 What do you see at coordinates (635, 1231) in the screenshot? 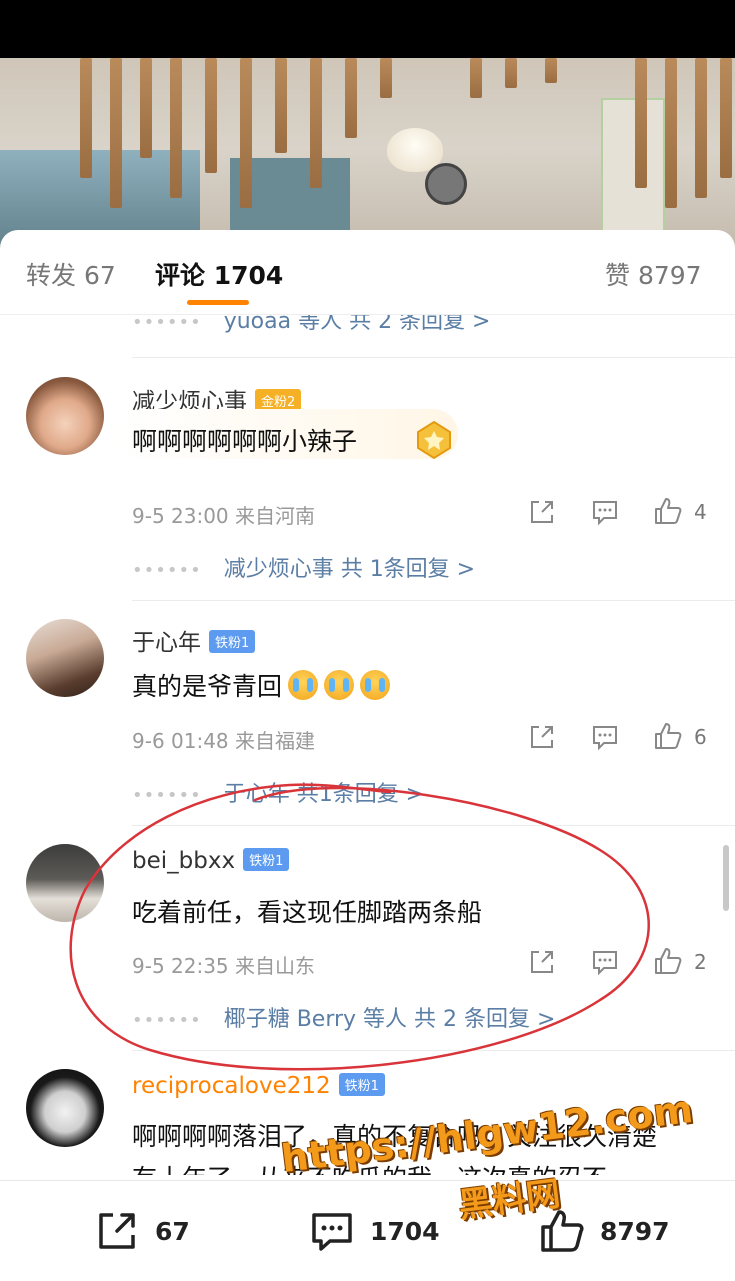
I see `like-count-total: 8797` at bounding box center [635, 1231].